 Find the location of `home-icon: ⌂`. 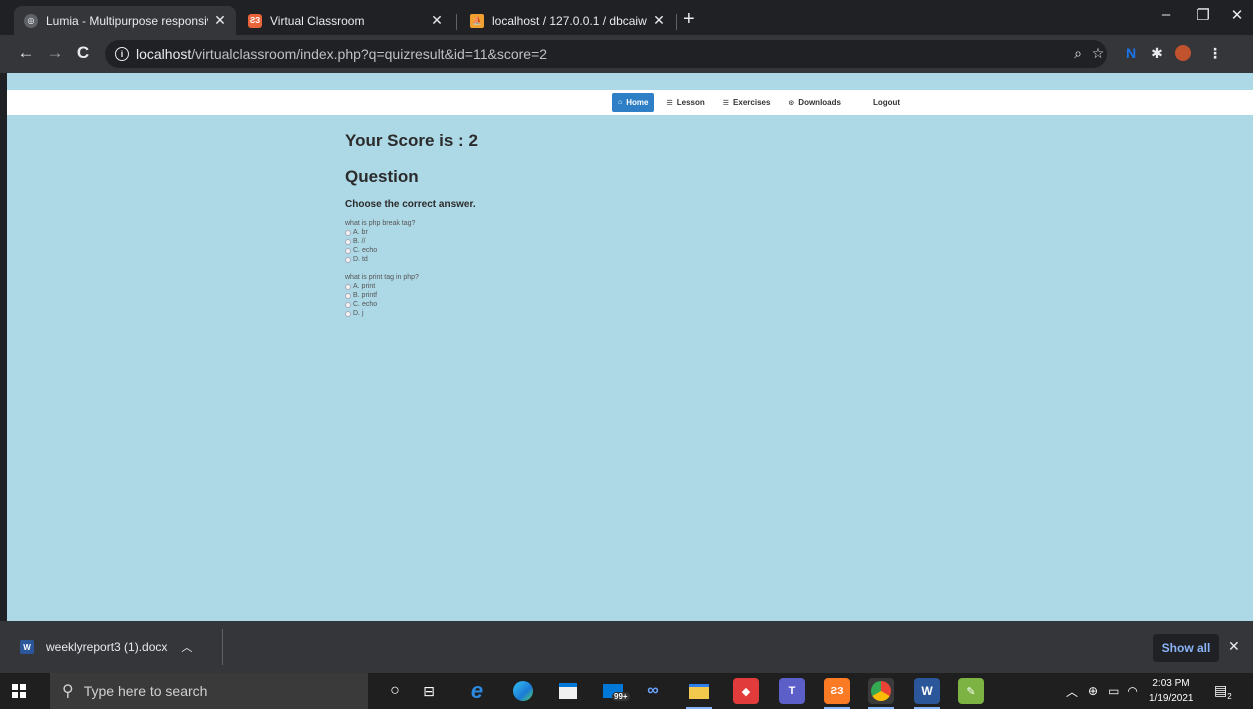

home-icon: ⌂ is located at coordinates (620, 102).